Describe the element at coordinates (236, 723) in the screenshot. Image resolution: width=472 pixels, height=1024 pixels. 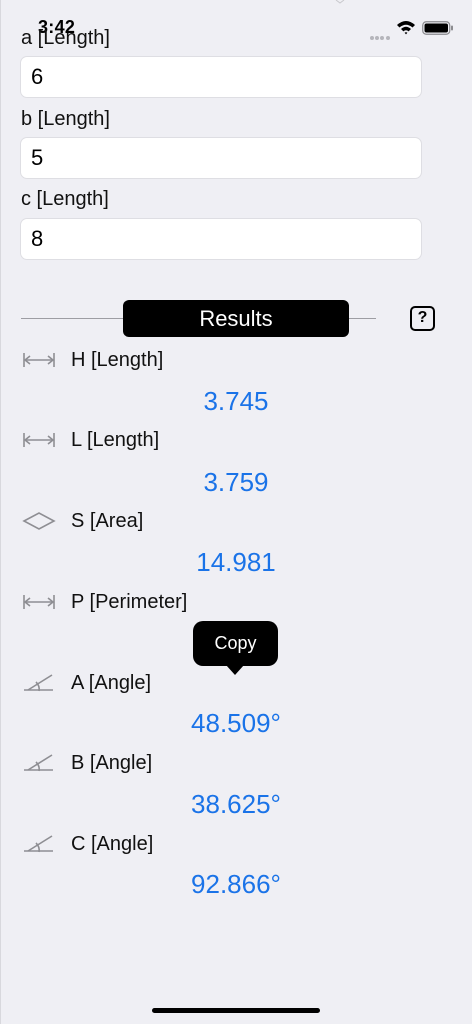
I see `result-value-a: 48.509°` at that location.